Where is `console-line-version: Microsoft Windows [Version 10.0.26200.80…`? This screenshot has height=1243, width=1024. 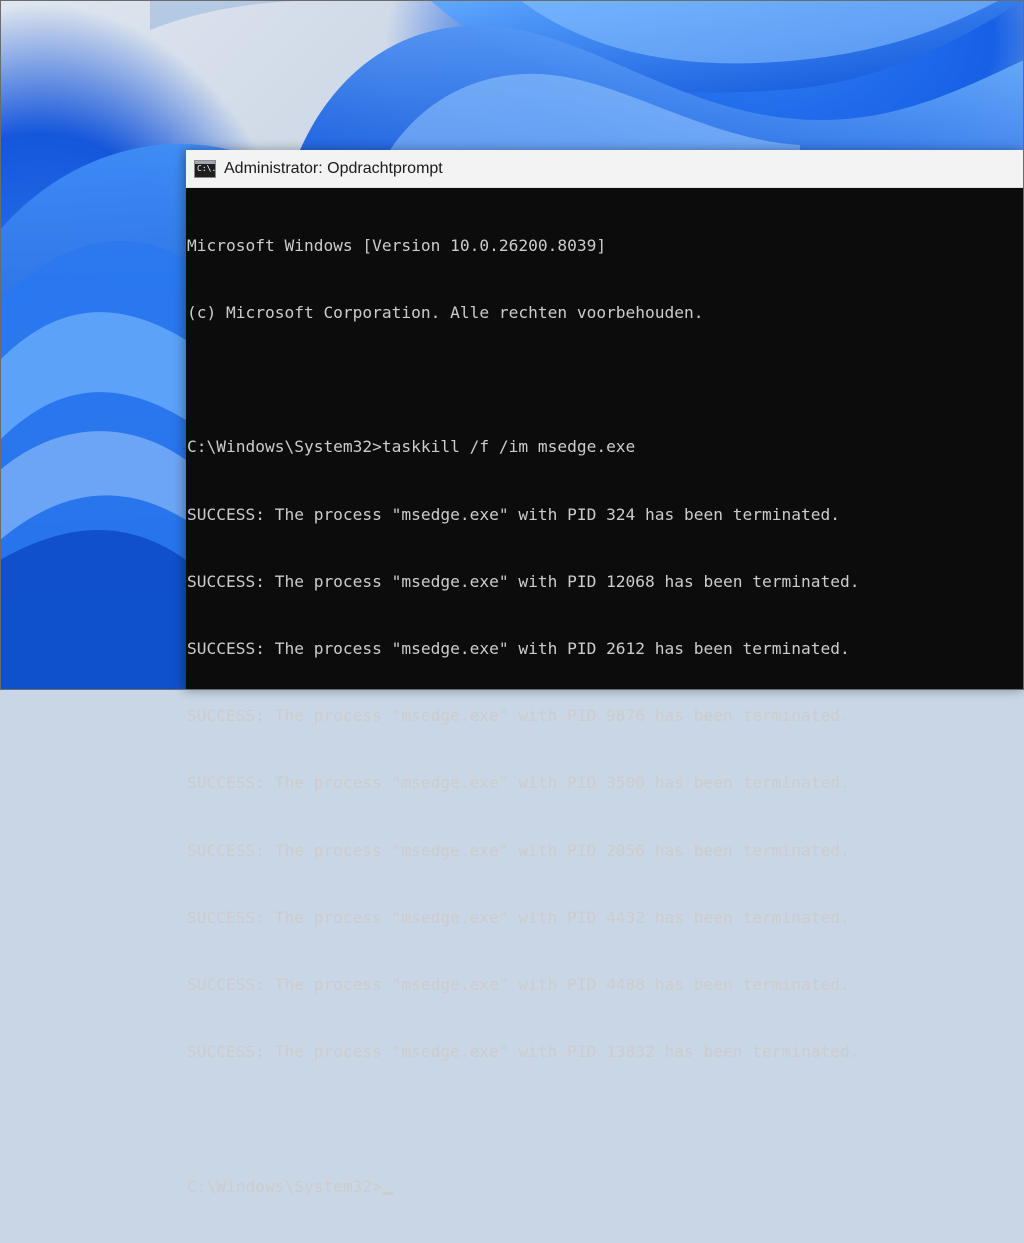 console-line-version: Microsoft Windows [Version 10.0.26200.80… is located at coordinates (397, 245).